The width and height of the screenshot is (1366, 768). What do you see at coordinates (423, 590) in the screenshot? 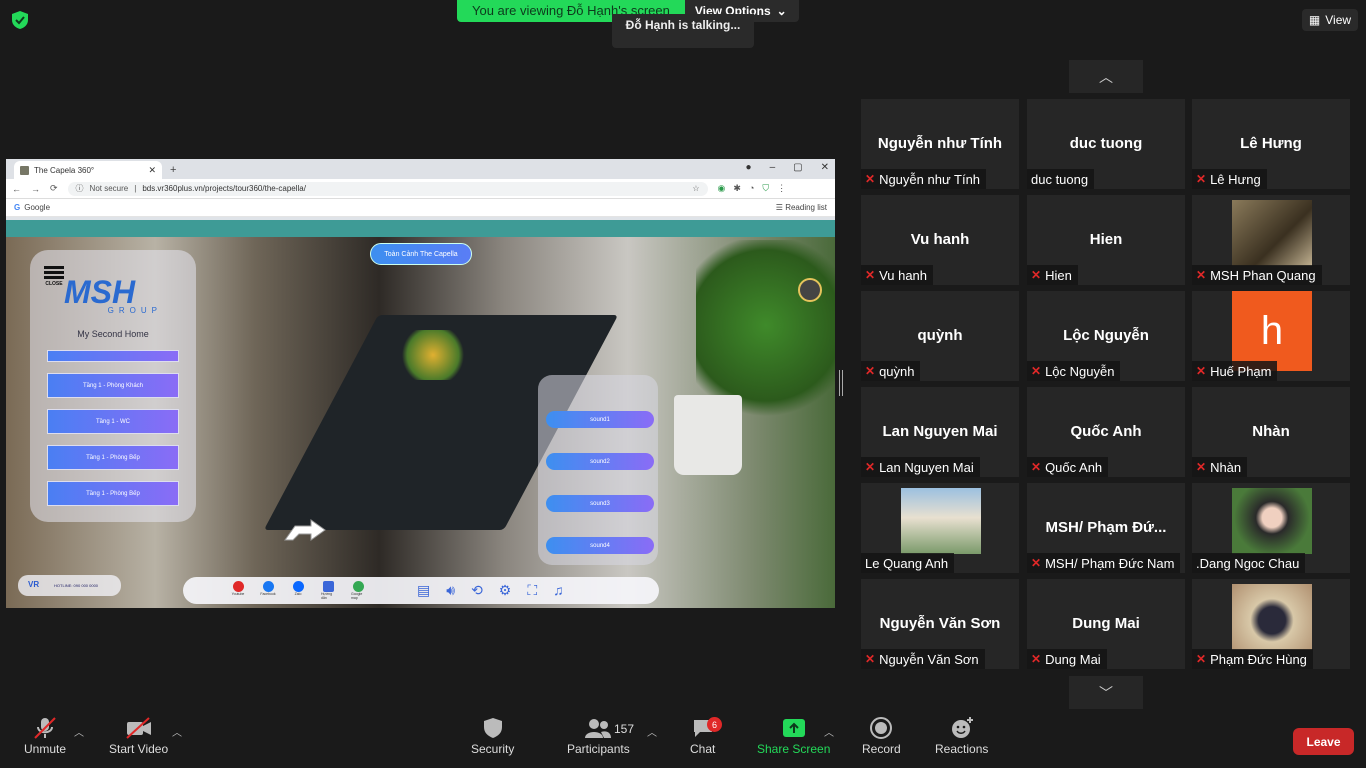
I see `book-icon: ▤` at bounding box center [423, 590].